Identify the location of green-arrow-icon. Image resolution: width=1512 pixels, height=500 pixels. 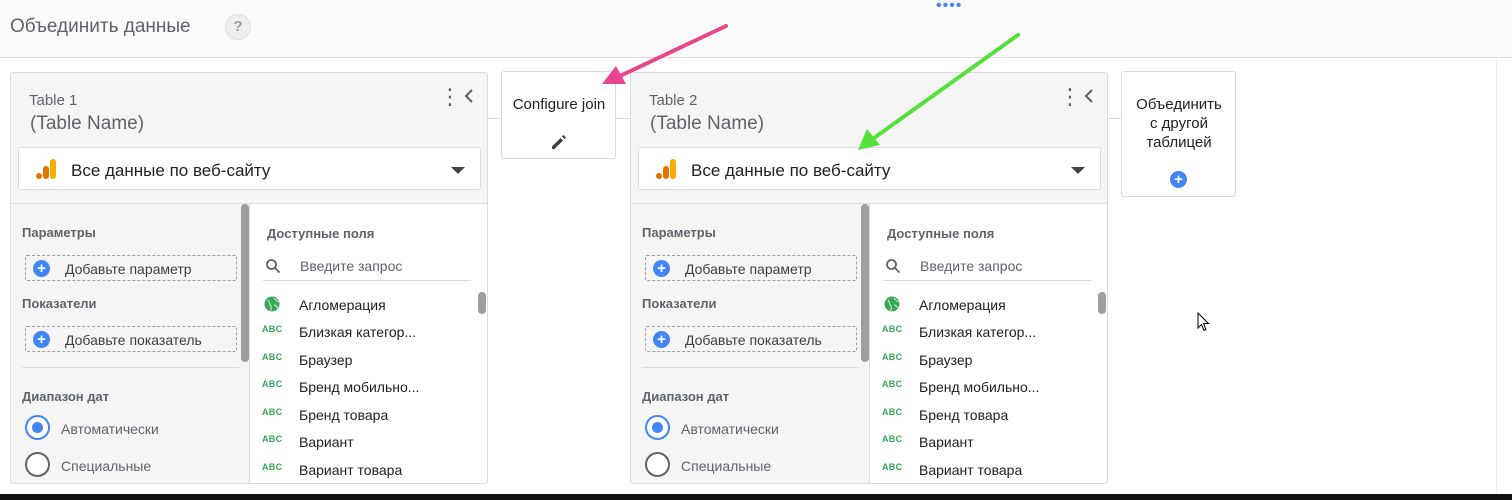
(939, 91).